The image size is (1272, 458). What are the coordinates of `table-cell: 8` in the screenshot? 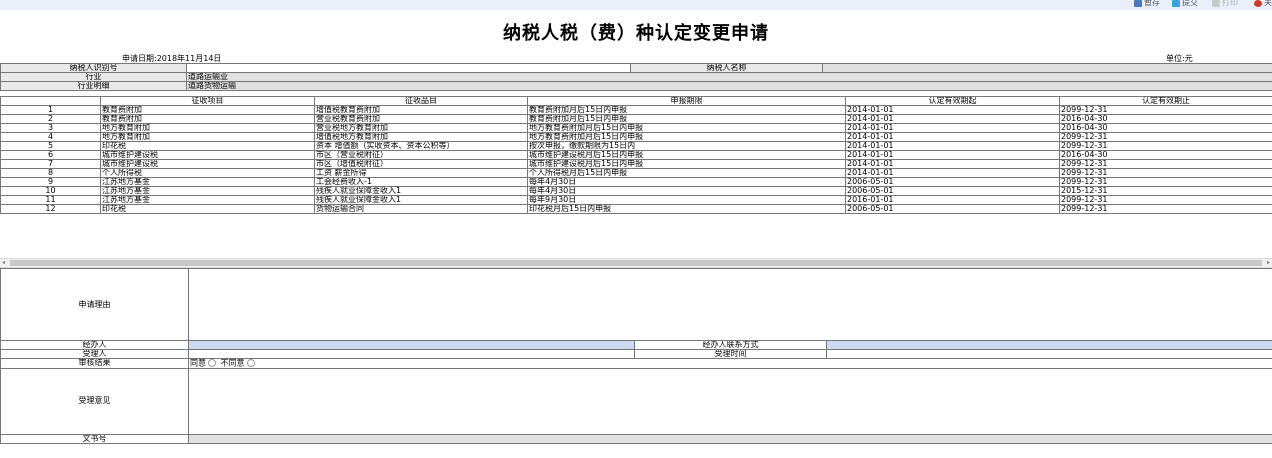 It's located at (50, 173).